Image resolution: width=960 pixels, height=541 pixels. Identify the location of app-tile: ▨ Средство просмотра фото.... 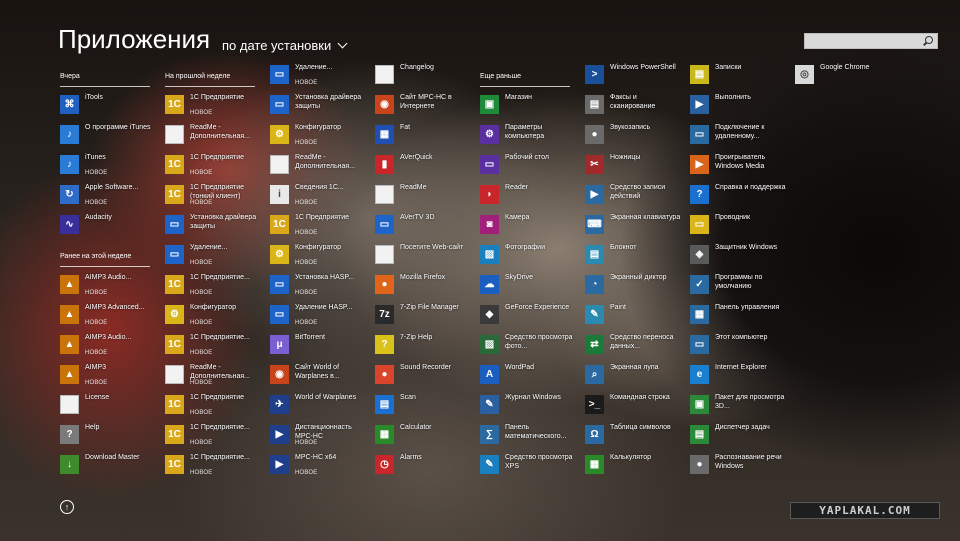
(529, 345).